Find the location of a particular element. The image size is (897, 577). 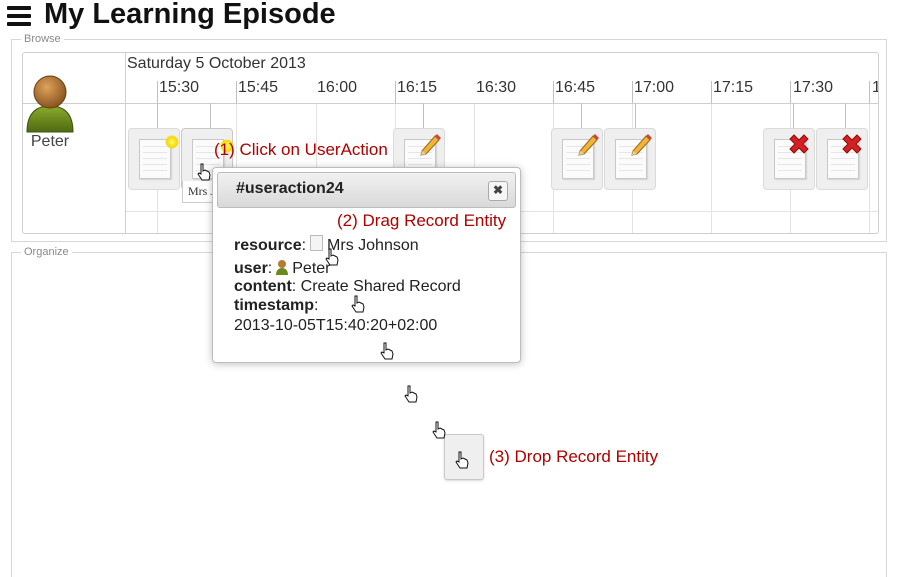

content-label: content is located at coordinates (263, 286).